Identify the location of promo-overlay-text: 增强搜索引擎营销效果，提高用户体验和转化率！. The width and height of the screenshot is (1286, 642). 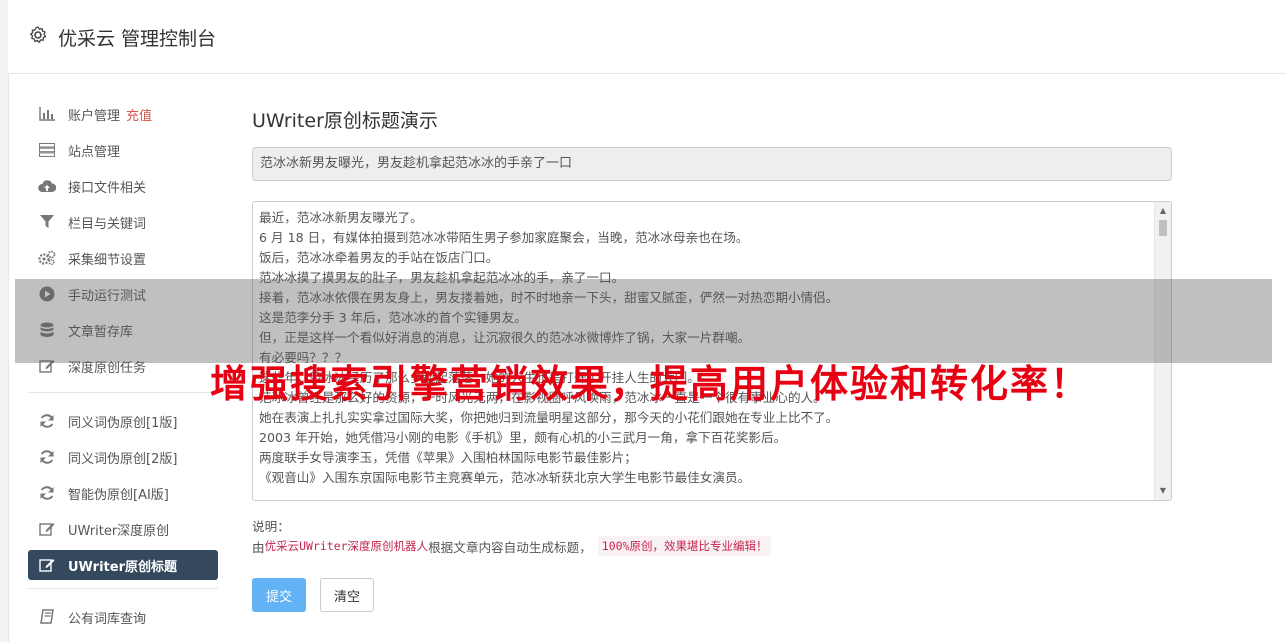
(649, 384).